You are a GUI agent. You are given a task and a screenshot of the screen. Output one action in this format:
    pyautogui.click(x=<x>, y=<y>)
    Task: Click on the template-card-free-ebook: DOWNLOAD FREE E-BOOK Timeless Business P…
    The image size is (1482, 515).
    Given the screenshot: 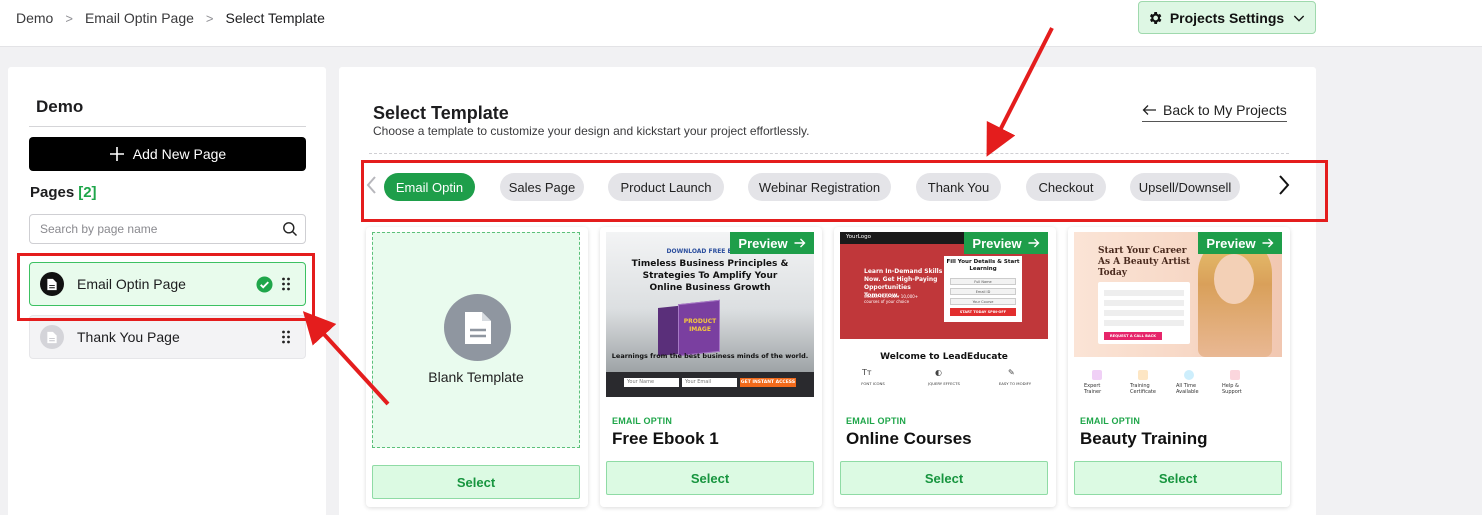 What is the action you would take?
    pyautogui.click(x=711, y=367)
    